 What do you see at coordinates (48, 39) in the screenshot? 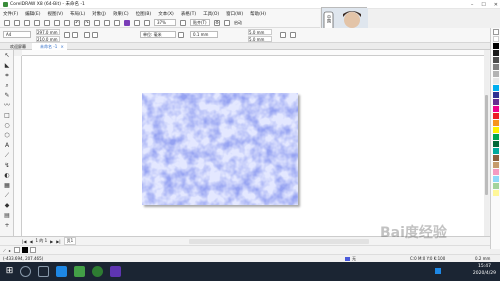
I see `page-height-field: 210.0 mm` at bounding box center [48, 39].